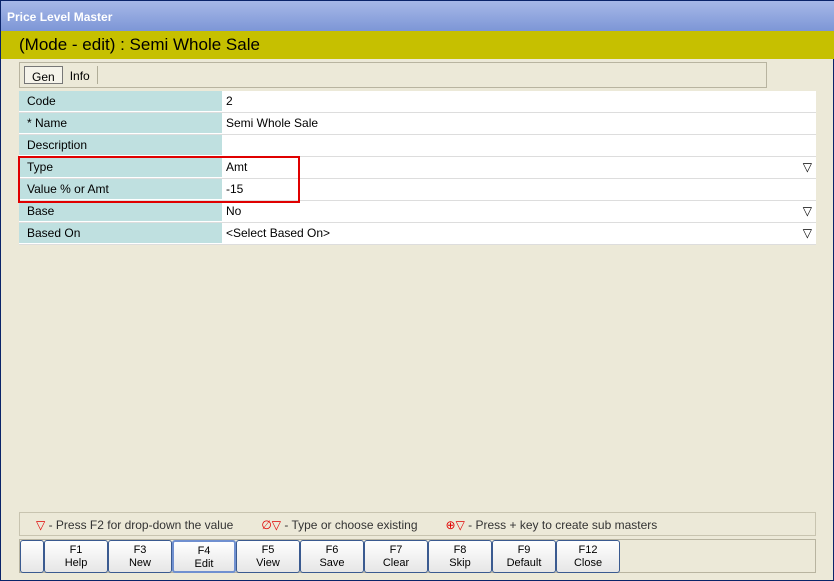 This screenshot has width=834, height=581. Describe the element at coordinates (272, 123) in the screenshot. I see `field-value: Semi Whole Sale` at that location.